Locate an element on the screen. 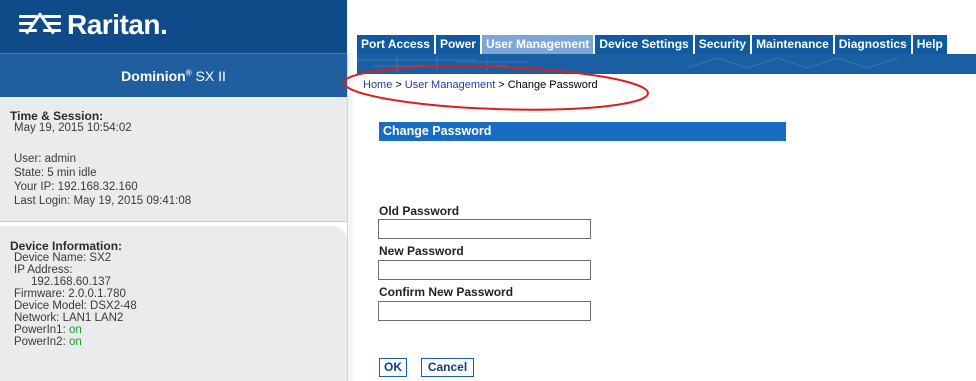  cancel-button: Cancel is located at coordinates (447, 367).